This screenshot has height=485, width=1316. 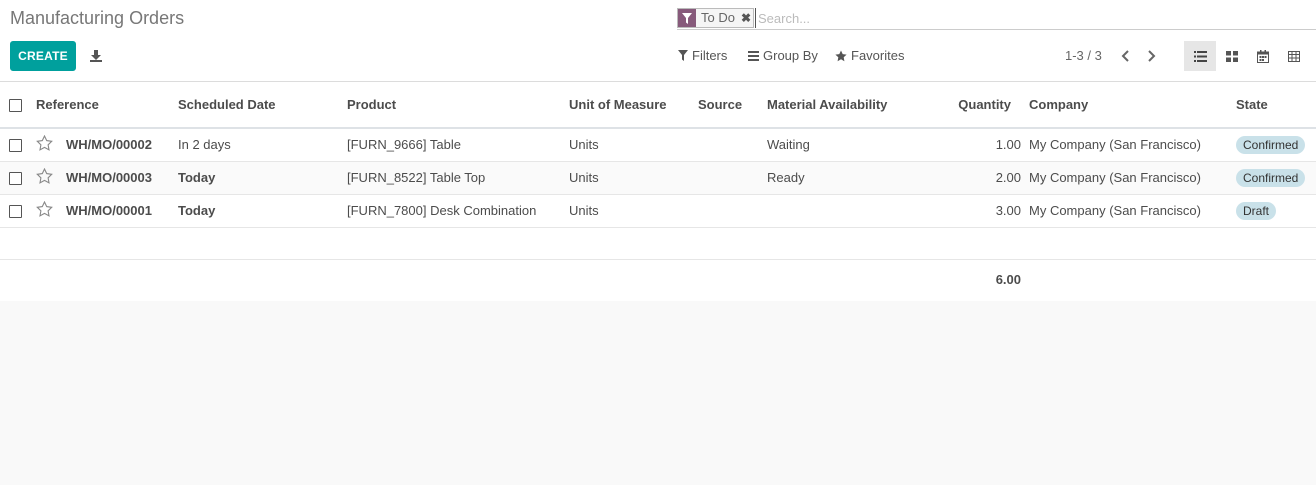 I want to click on column-header-reference: Reference, so click(x=107, y=105).